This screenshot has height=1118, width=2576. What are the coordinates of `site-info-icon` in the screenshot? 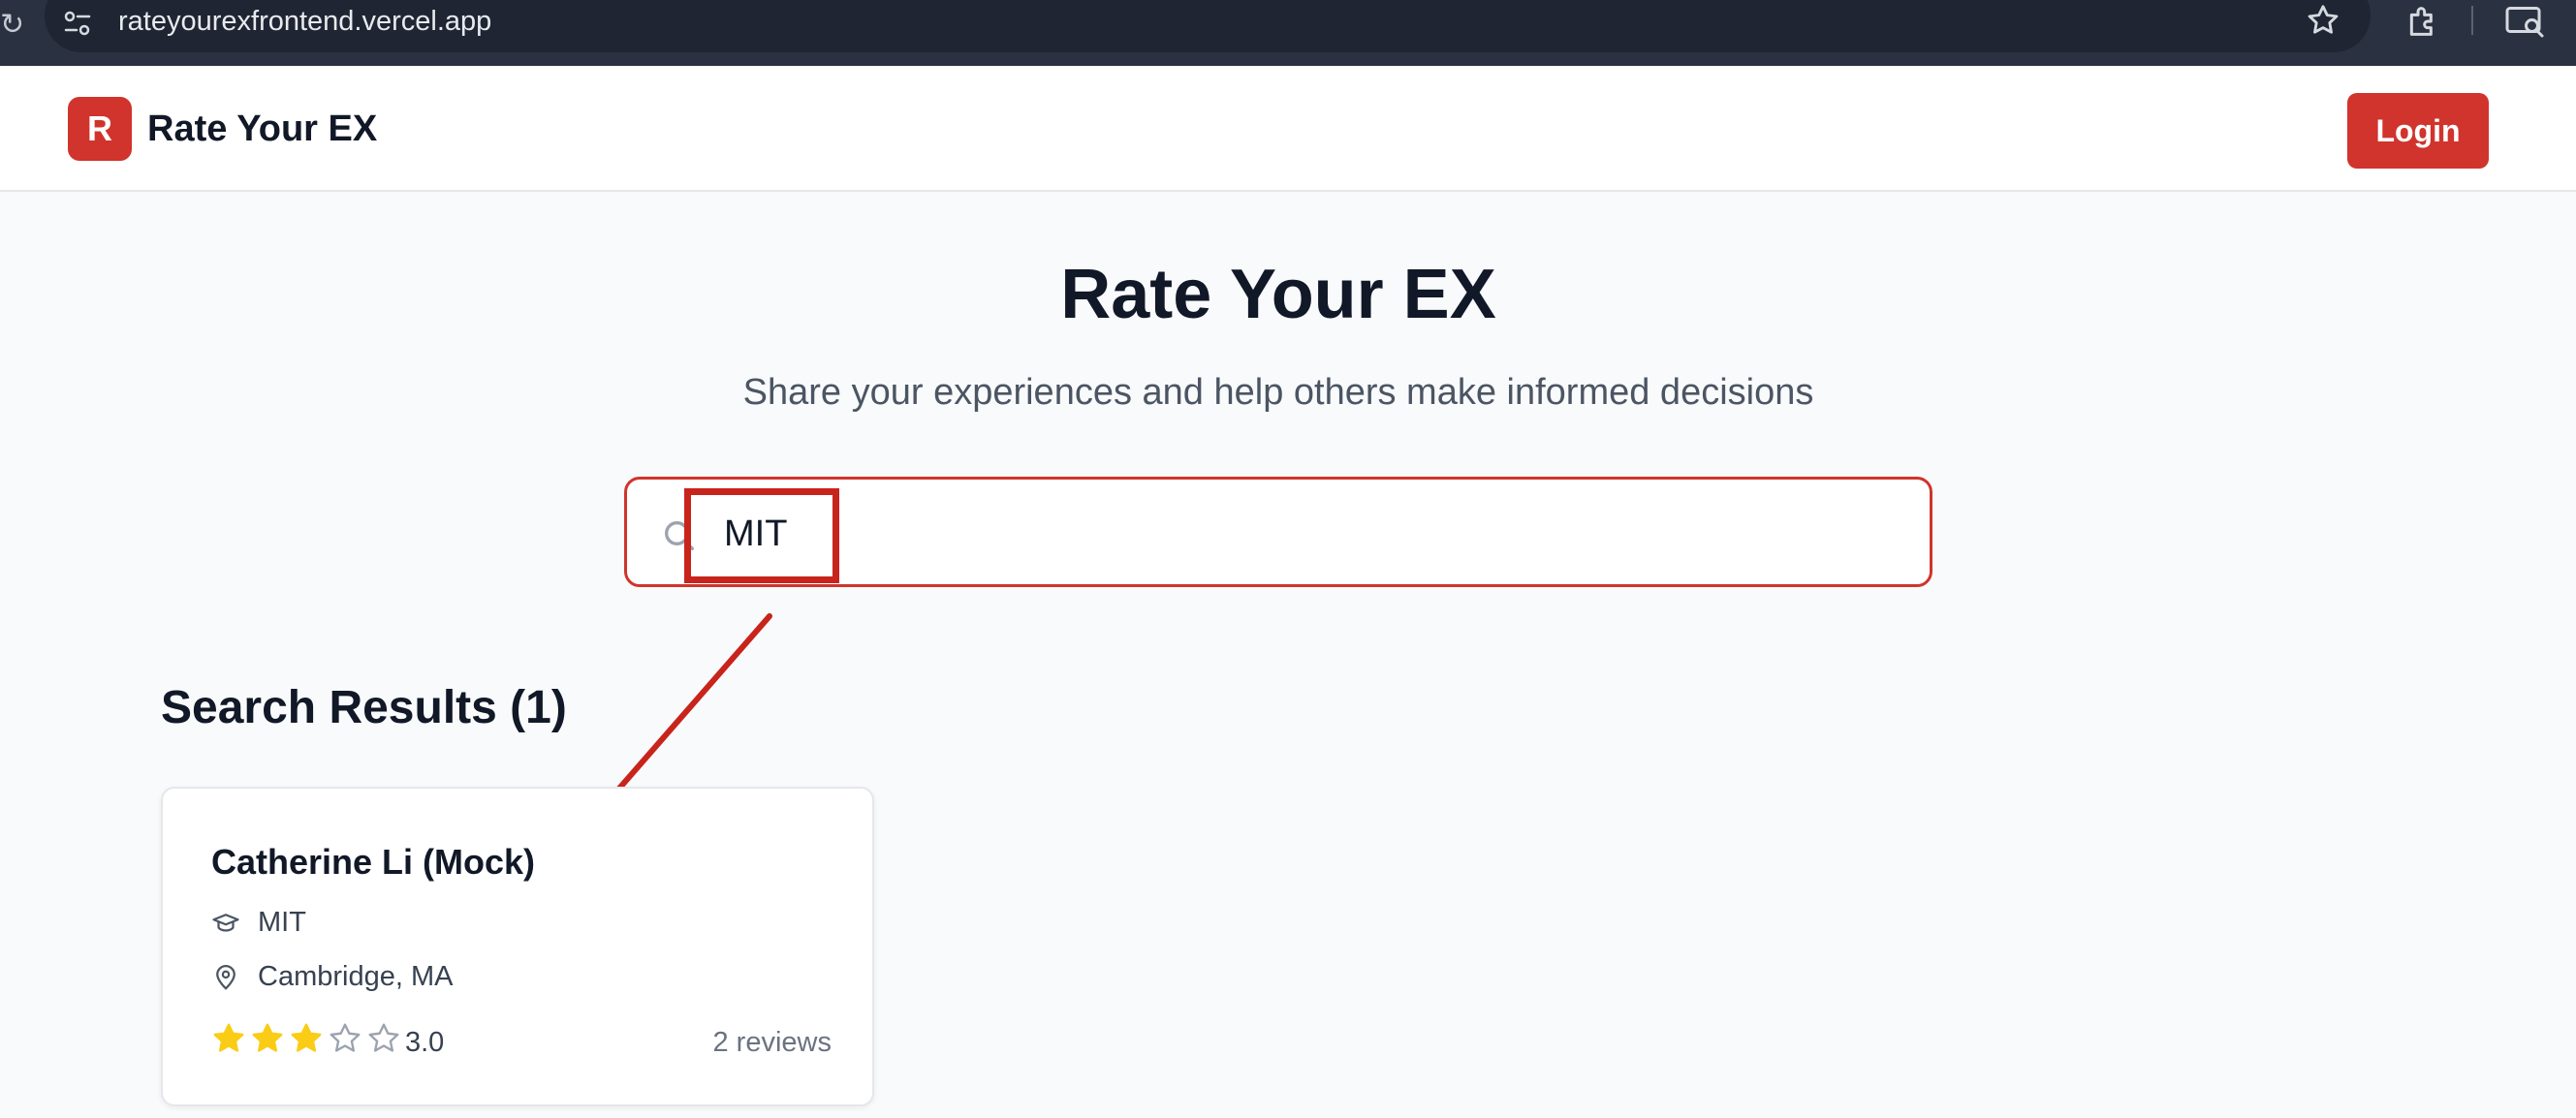 It's located at (77, 23).